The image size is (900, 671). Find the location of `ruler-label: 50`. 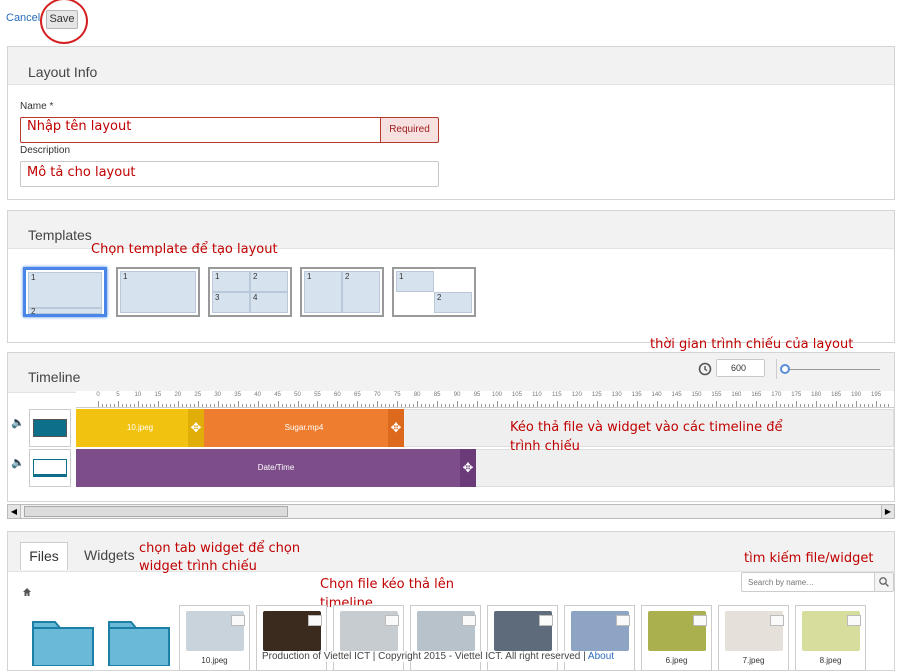

ruler-label: 50 is located at coordinates (297, 395).